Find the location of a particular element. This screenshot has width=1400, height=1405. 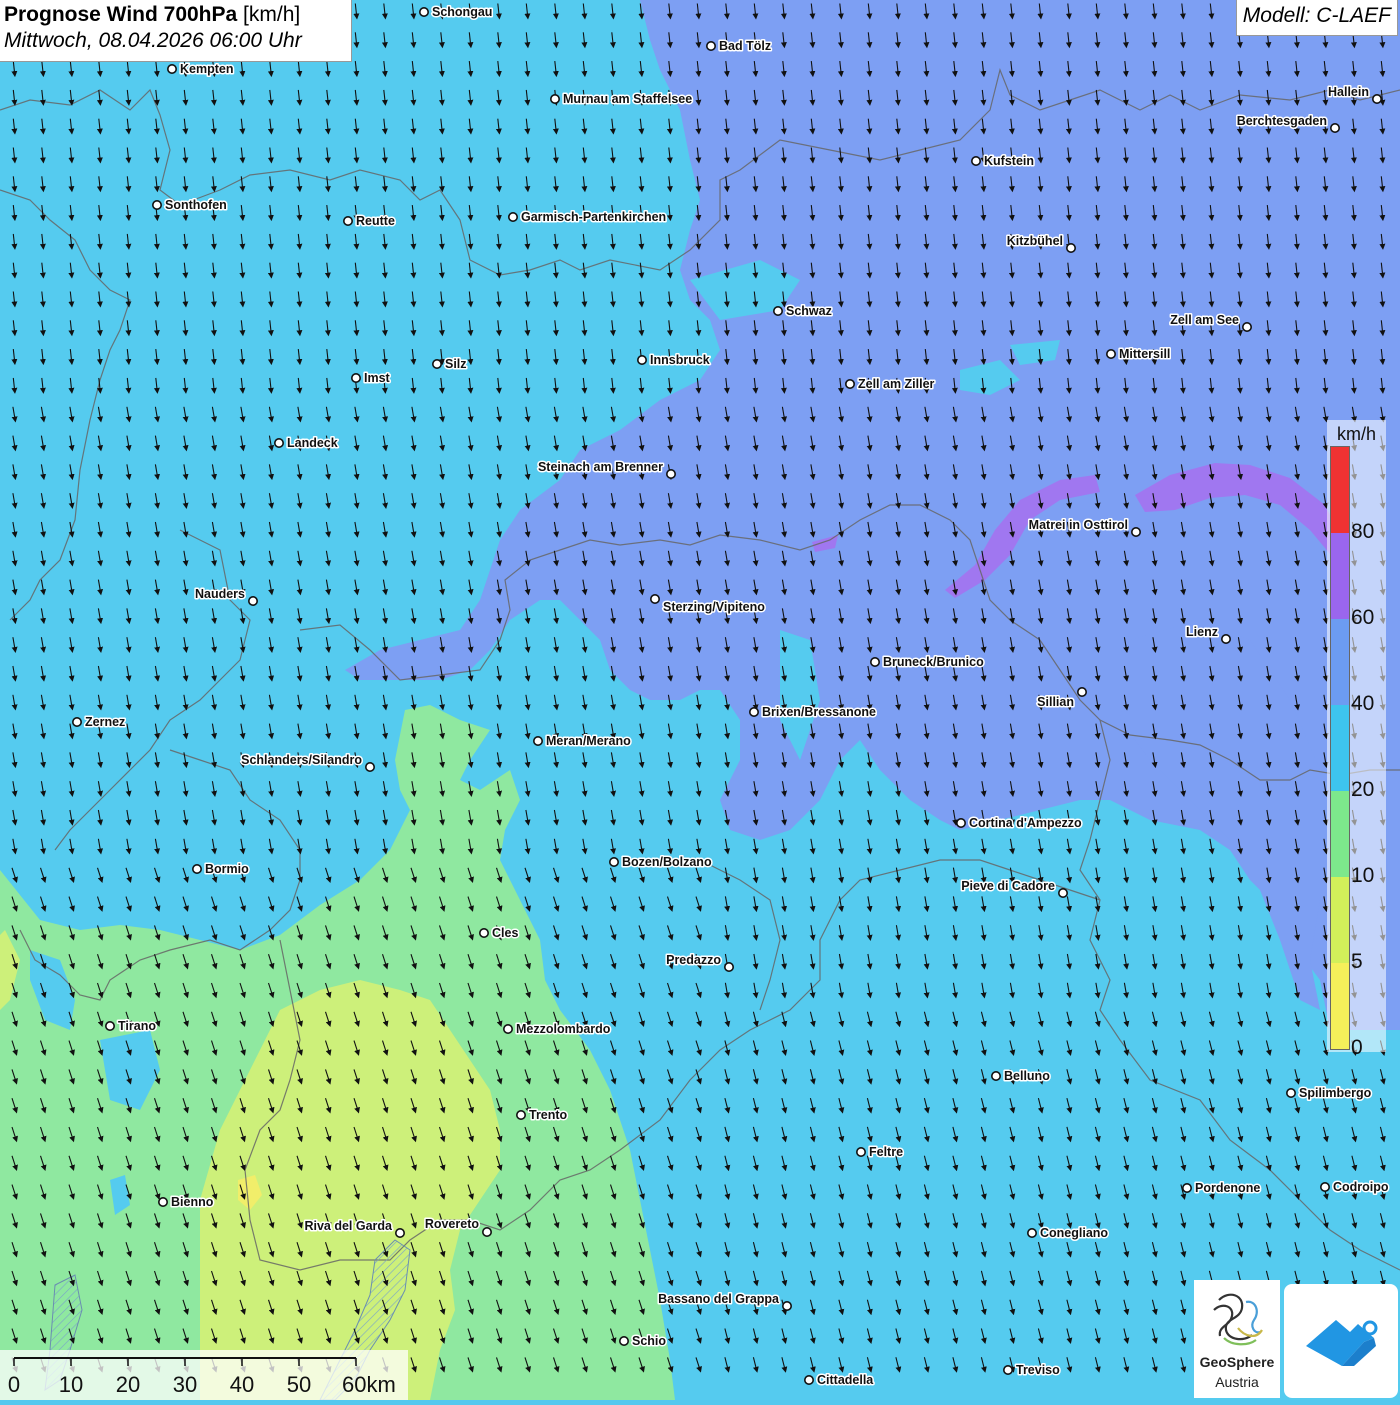

city-label: Belluno is located at coordinates (1027, 1076).